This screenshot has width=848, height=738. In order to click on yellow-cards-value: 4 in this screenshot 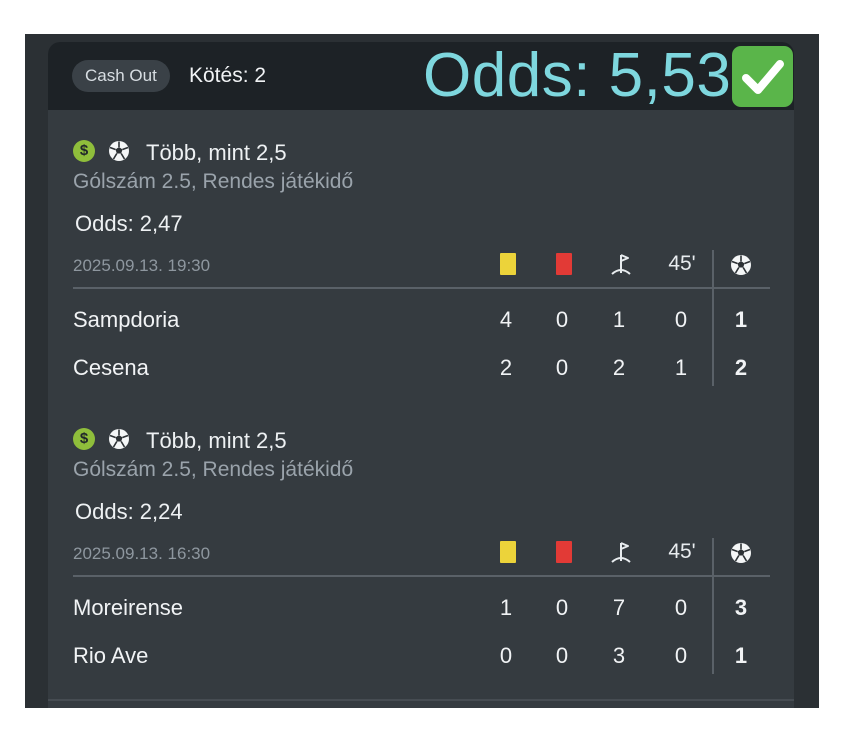, I will do `click(506, 319)`.